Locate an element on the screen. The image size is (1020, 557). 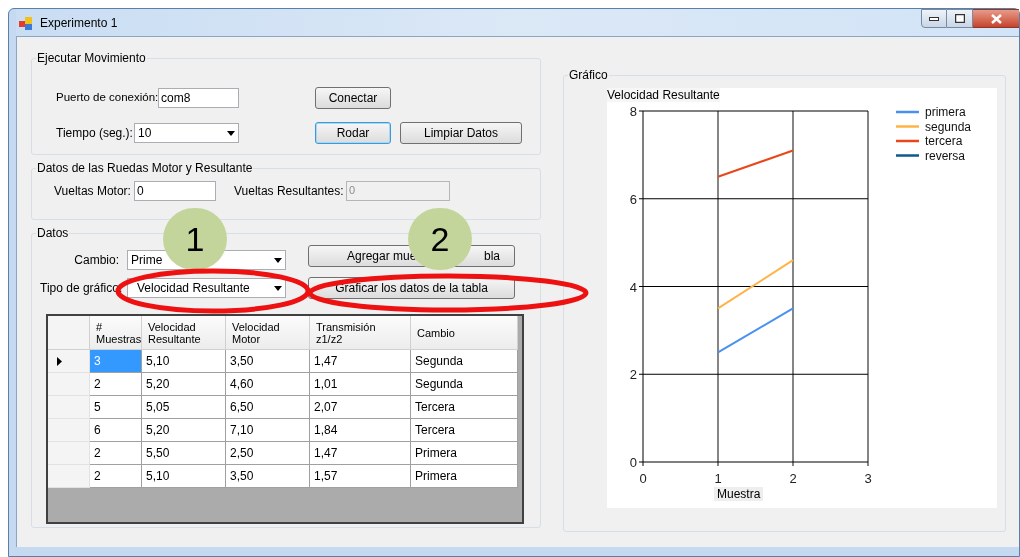
column-header: Cambio is located at coordinates (464, 333).